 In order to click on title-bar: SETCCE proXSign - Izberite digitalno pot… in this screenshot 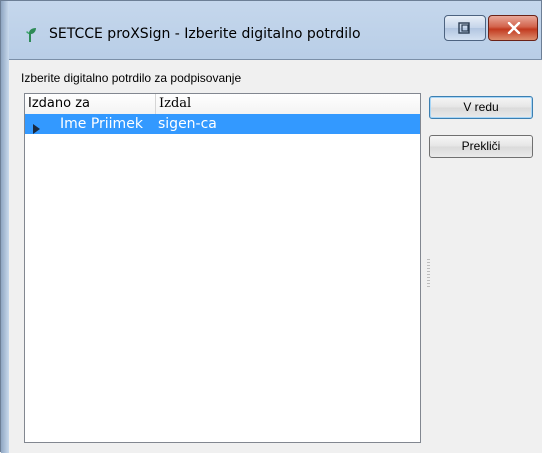, I will do `click(275, 30)`.